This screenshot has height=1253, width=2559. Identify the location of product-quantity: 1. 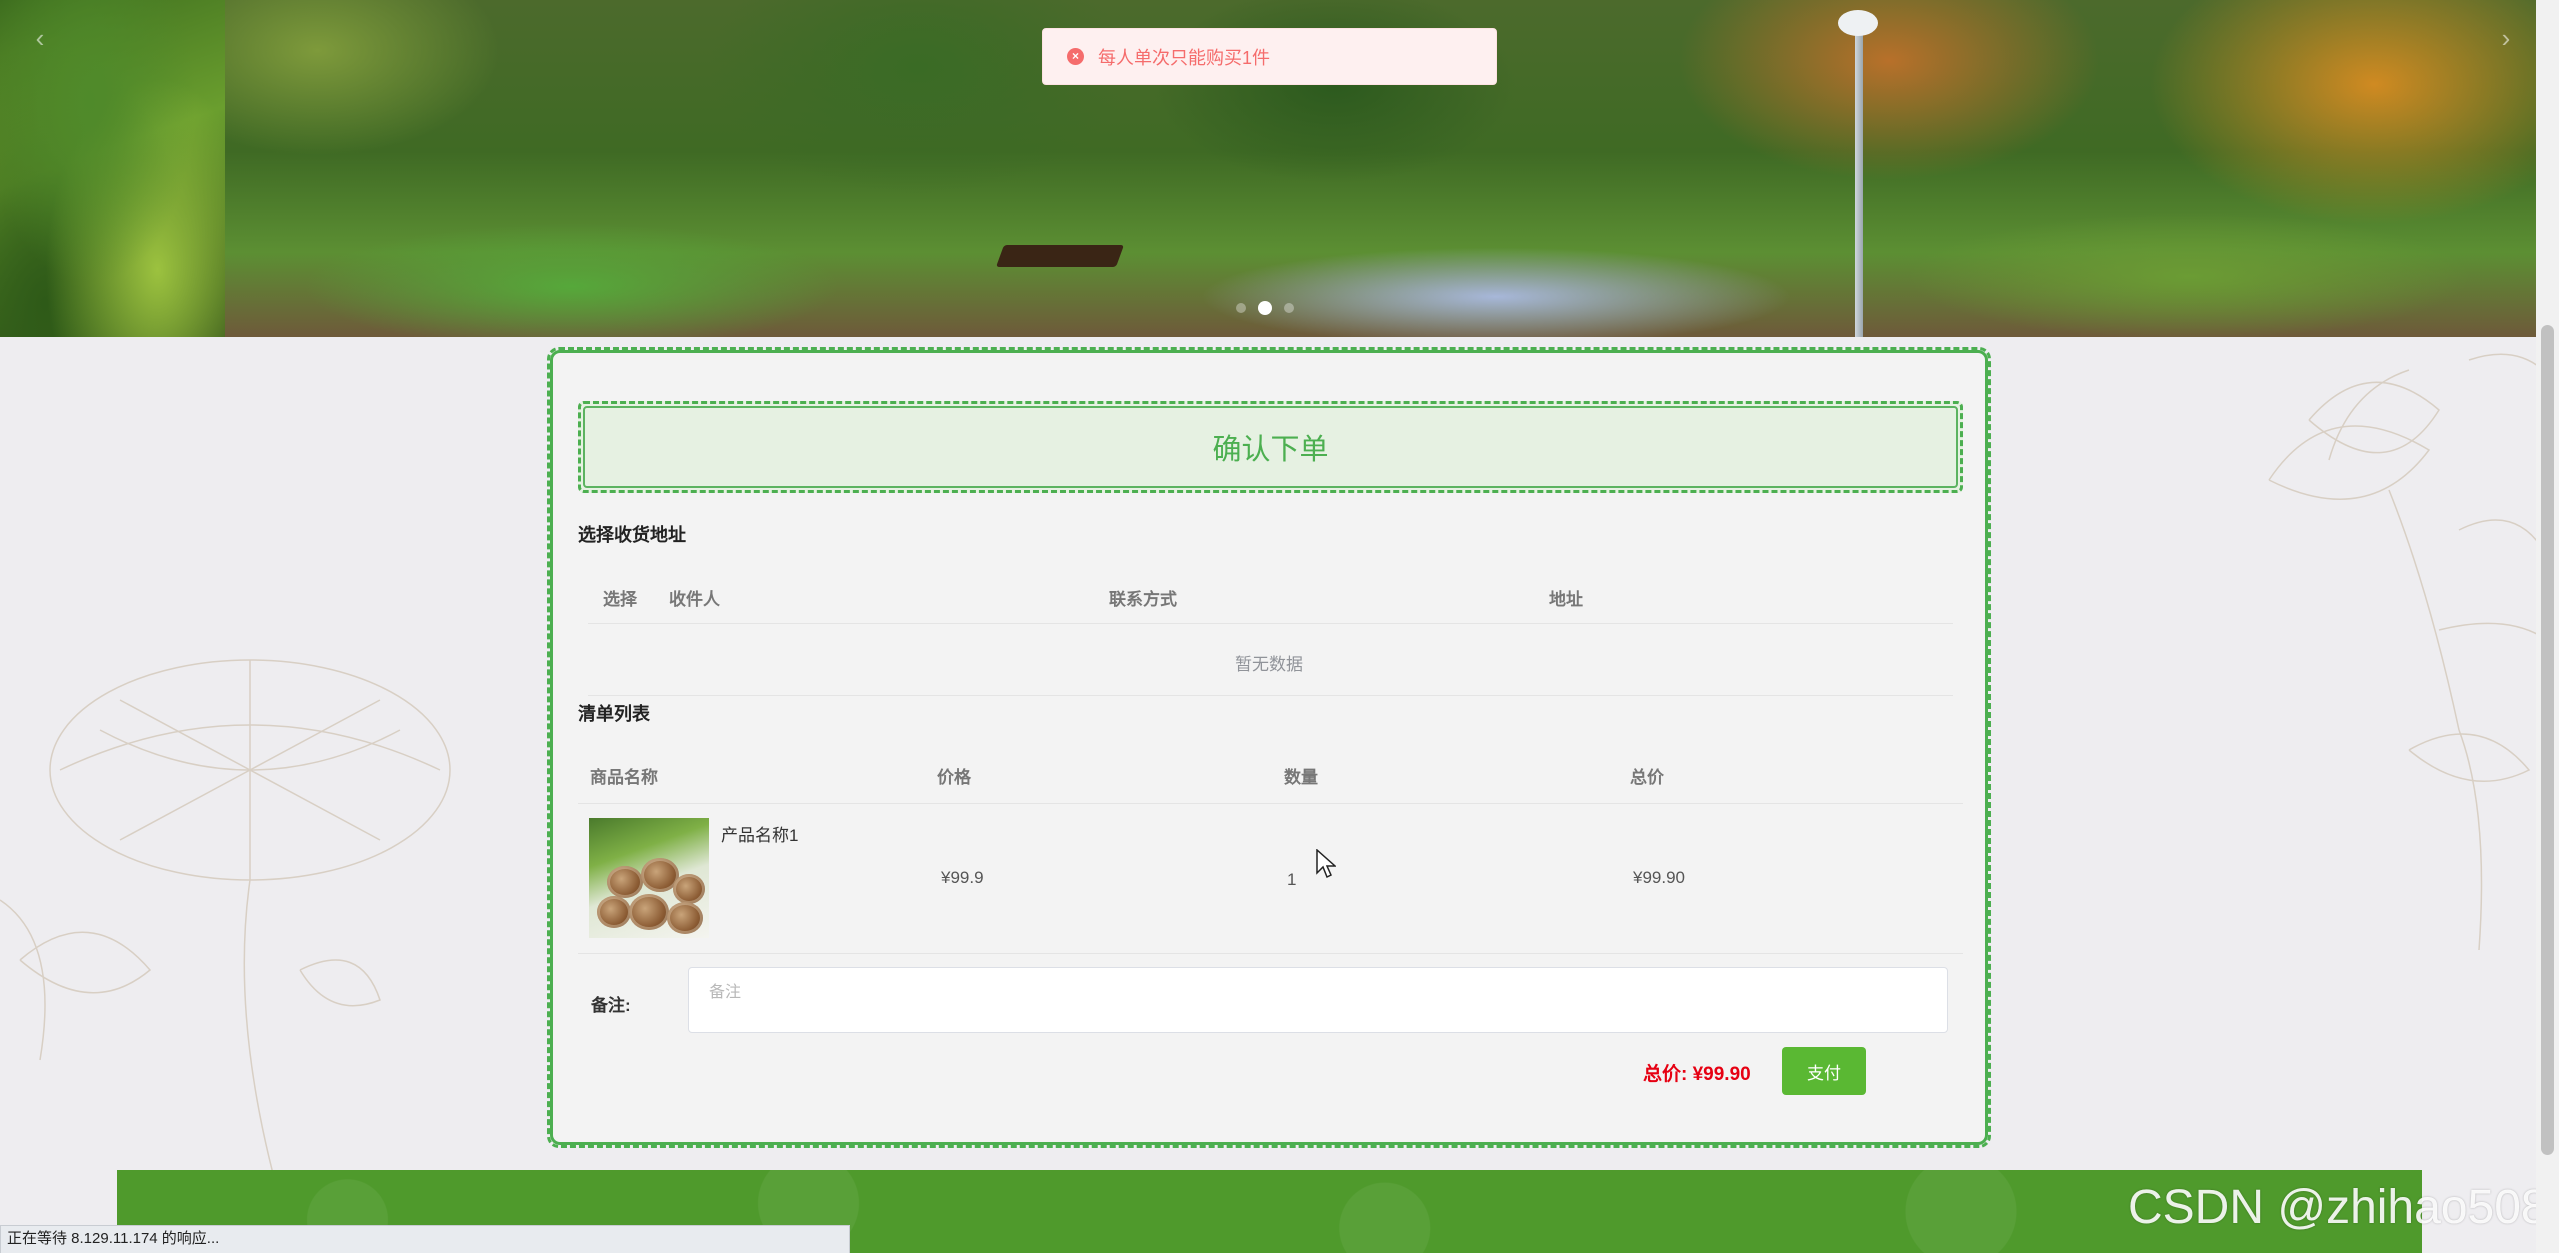
(1292, 879).